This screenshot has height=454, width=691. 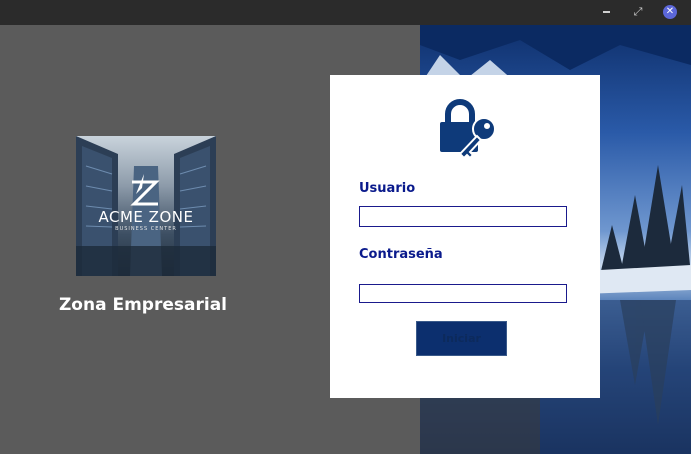 I want to click on password-label: Contraseña, so click(x=401, y=254).